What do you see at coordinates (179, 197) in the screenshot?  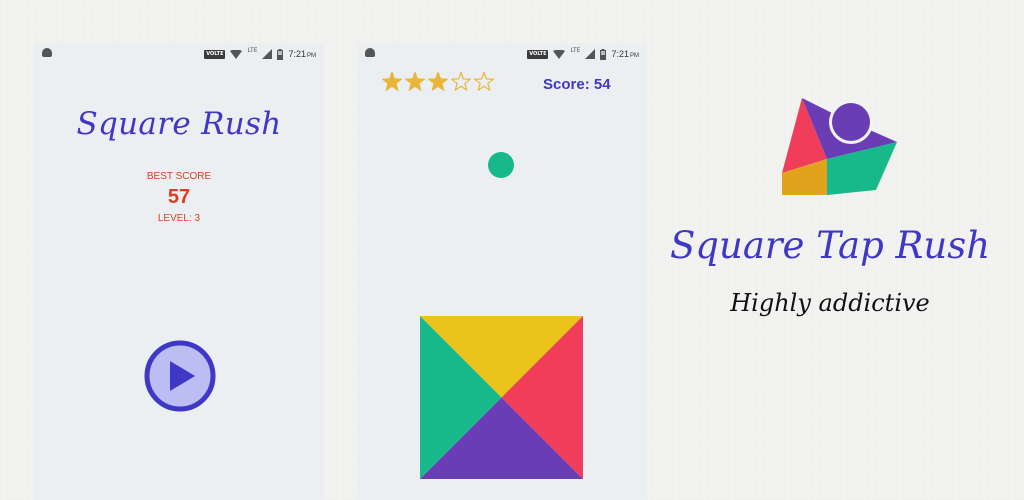 I see `best-score-value: 57` at bounding box center [179, 197].